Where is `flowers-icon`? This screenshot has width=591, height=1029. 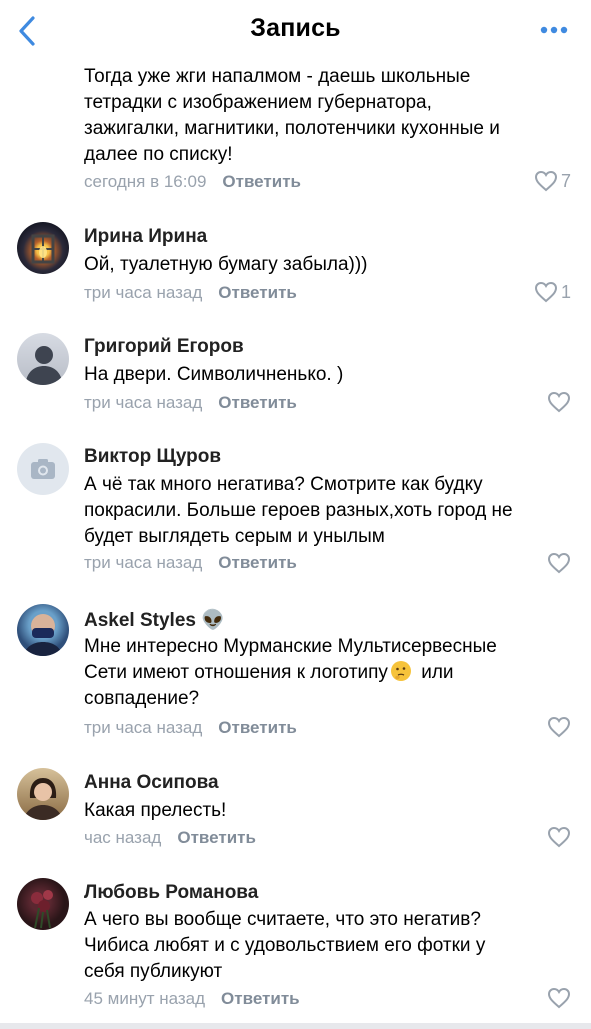 flowers-icon is located at coordinates (42, 909).